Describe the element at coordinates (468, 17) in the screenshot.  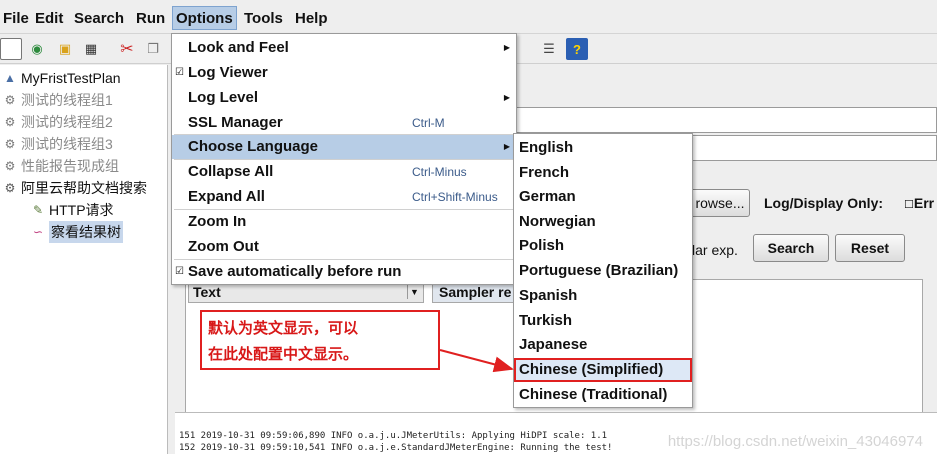
I see `menu-bar: File Edit Search Run Options Tools Help` at that location.